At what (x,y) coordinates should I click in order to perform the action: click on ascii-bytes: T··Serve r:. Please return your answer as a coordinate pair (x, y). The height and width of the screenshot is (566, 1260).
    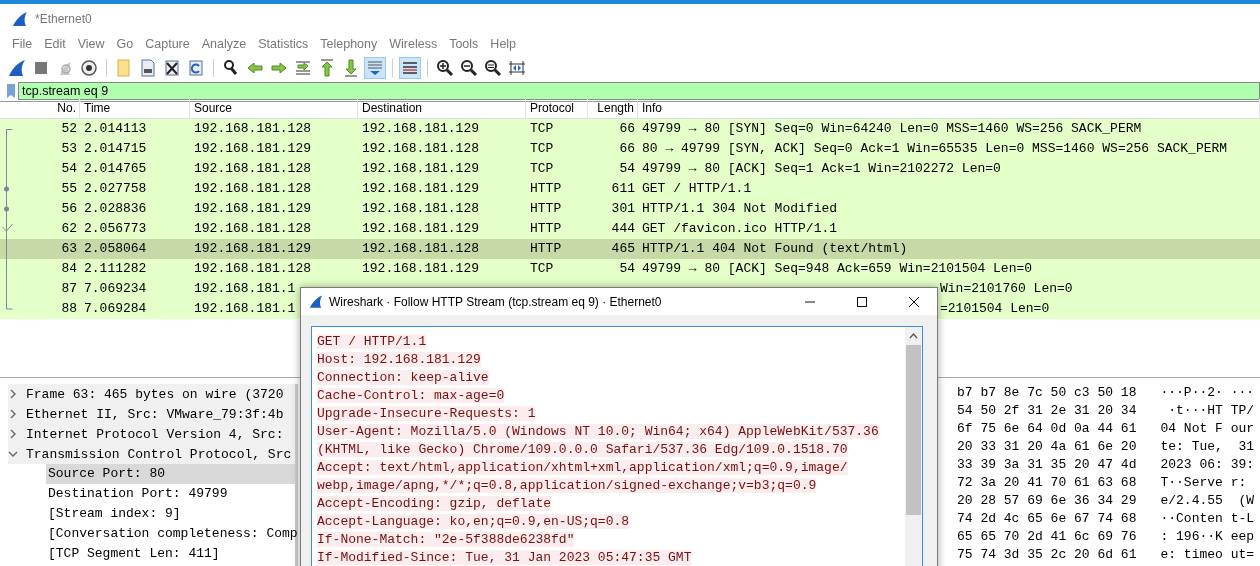
    Looking at the image, I should click on (1203, 483).